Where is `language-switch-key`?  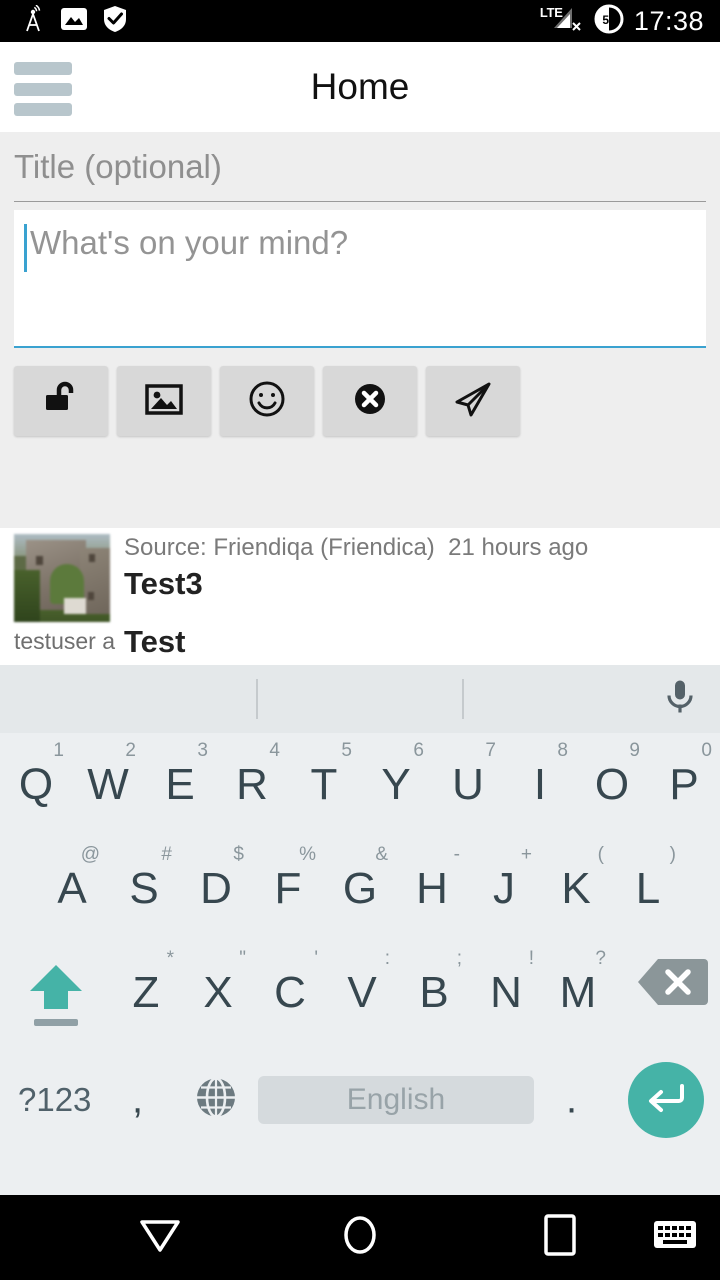 language-switch-key is located at coordinates (216, 1100).